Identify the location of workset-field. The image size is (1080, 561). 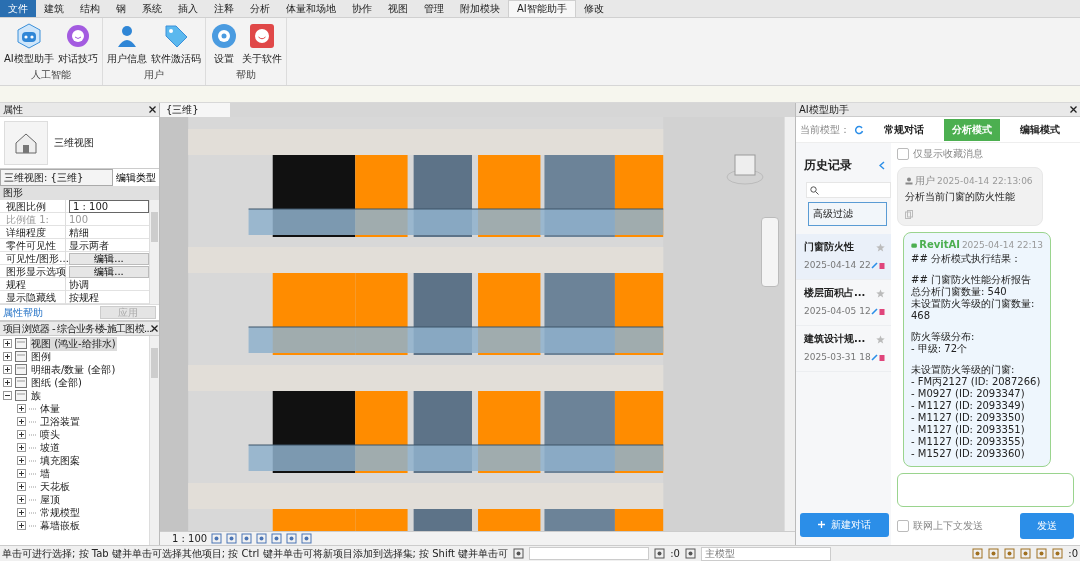
(589, 553).